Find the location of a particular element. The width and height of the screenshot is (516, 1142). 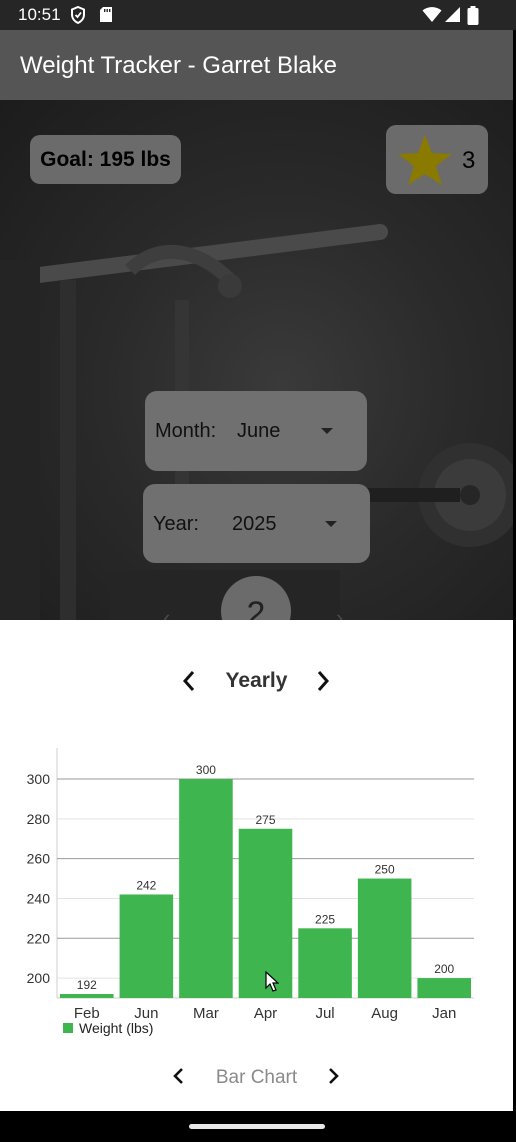

x-tick-label: Aug is located at coordinates (384, 1013).